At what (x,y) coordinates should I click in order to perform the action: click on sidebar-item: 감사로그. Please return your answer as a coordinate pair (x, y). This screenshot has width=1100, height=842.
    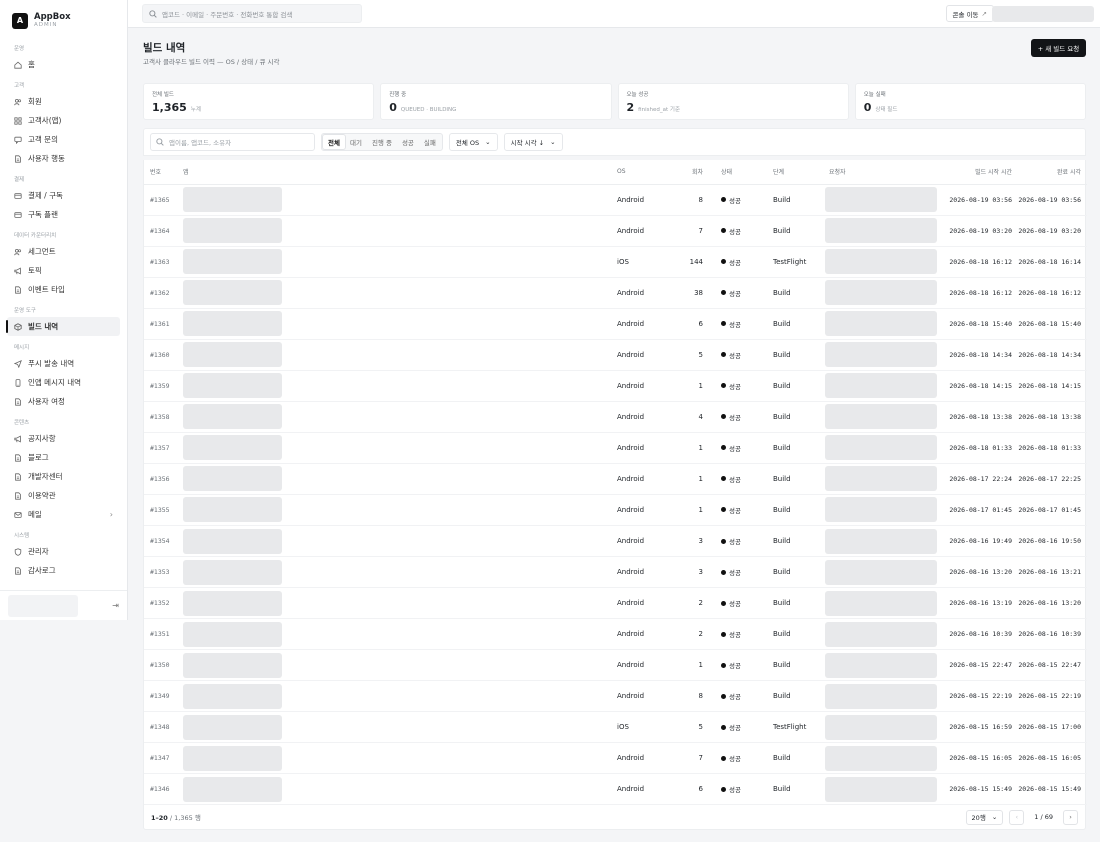
    Looking at the image, I should click on (63, 570).